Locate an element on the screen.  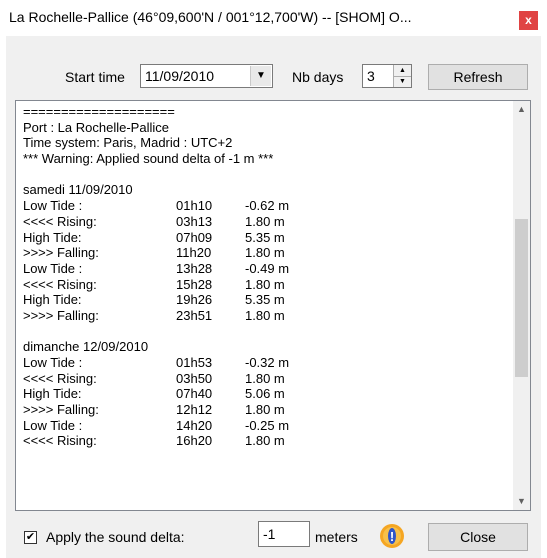
report-cell-b: 13h28 is located at coordinates (194, 268).